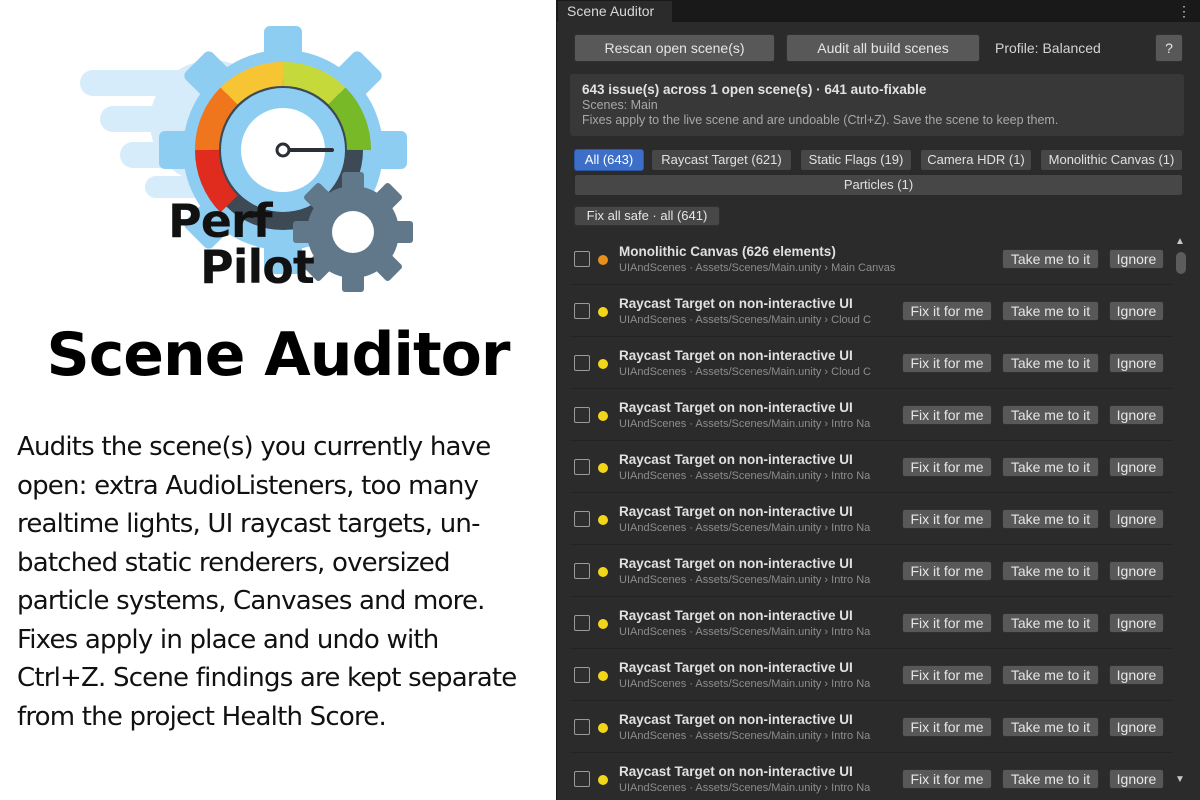 This screenshot has height=800, width=1200. Describe the element at coordinates (250, 157) in the screenshot. I see `perf-pilot-logo: Perf Pilot` at that location.